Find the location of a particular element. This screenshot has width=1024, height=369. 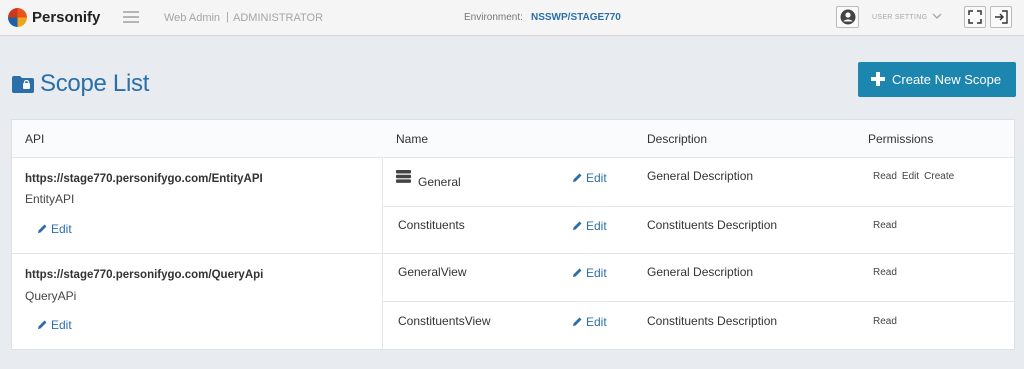

fullscreen-button is located at coordinates (975, 17).